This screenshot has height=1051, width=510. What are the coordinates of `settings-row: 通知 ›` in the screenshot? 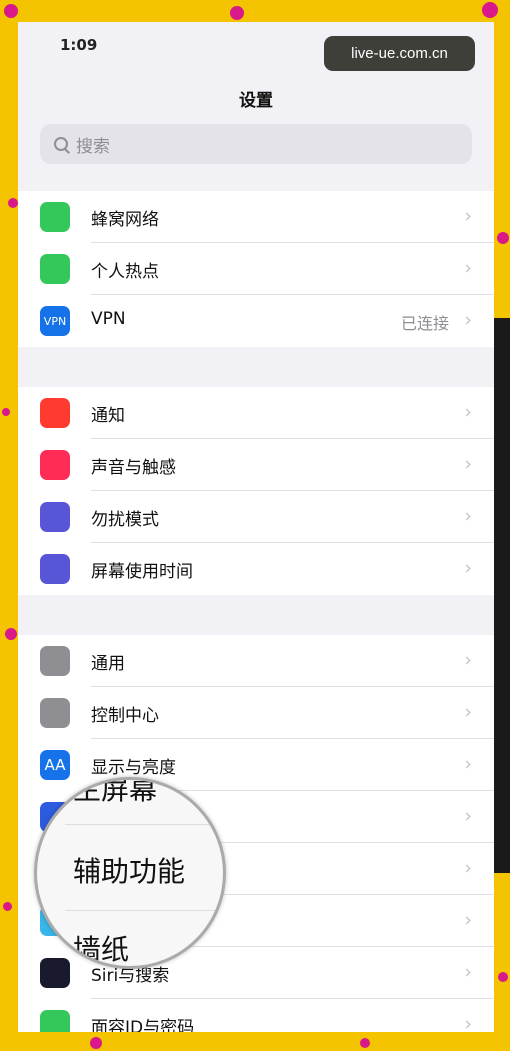 It's located at (256, 413).